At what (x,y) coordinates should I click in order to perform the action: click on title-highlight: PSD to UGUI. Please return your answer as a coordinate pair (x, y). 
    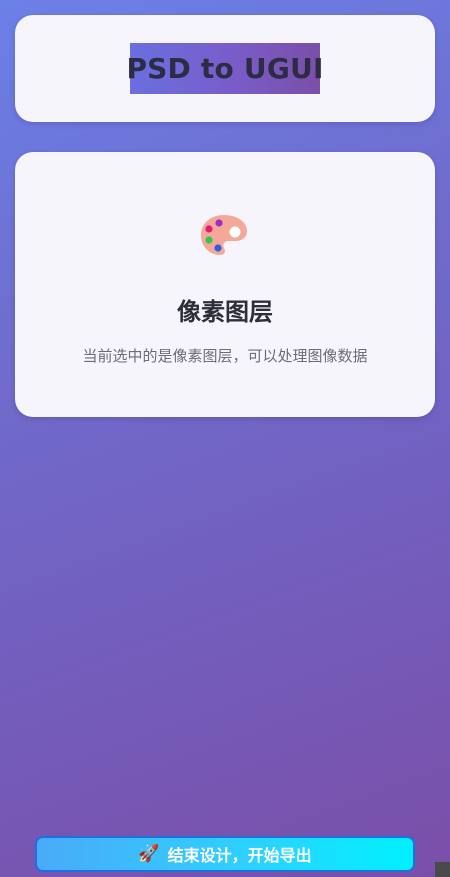
    Looking at the image, I should click on (224, 68).